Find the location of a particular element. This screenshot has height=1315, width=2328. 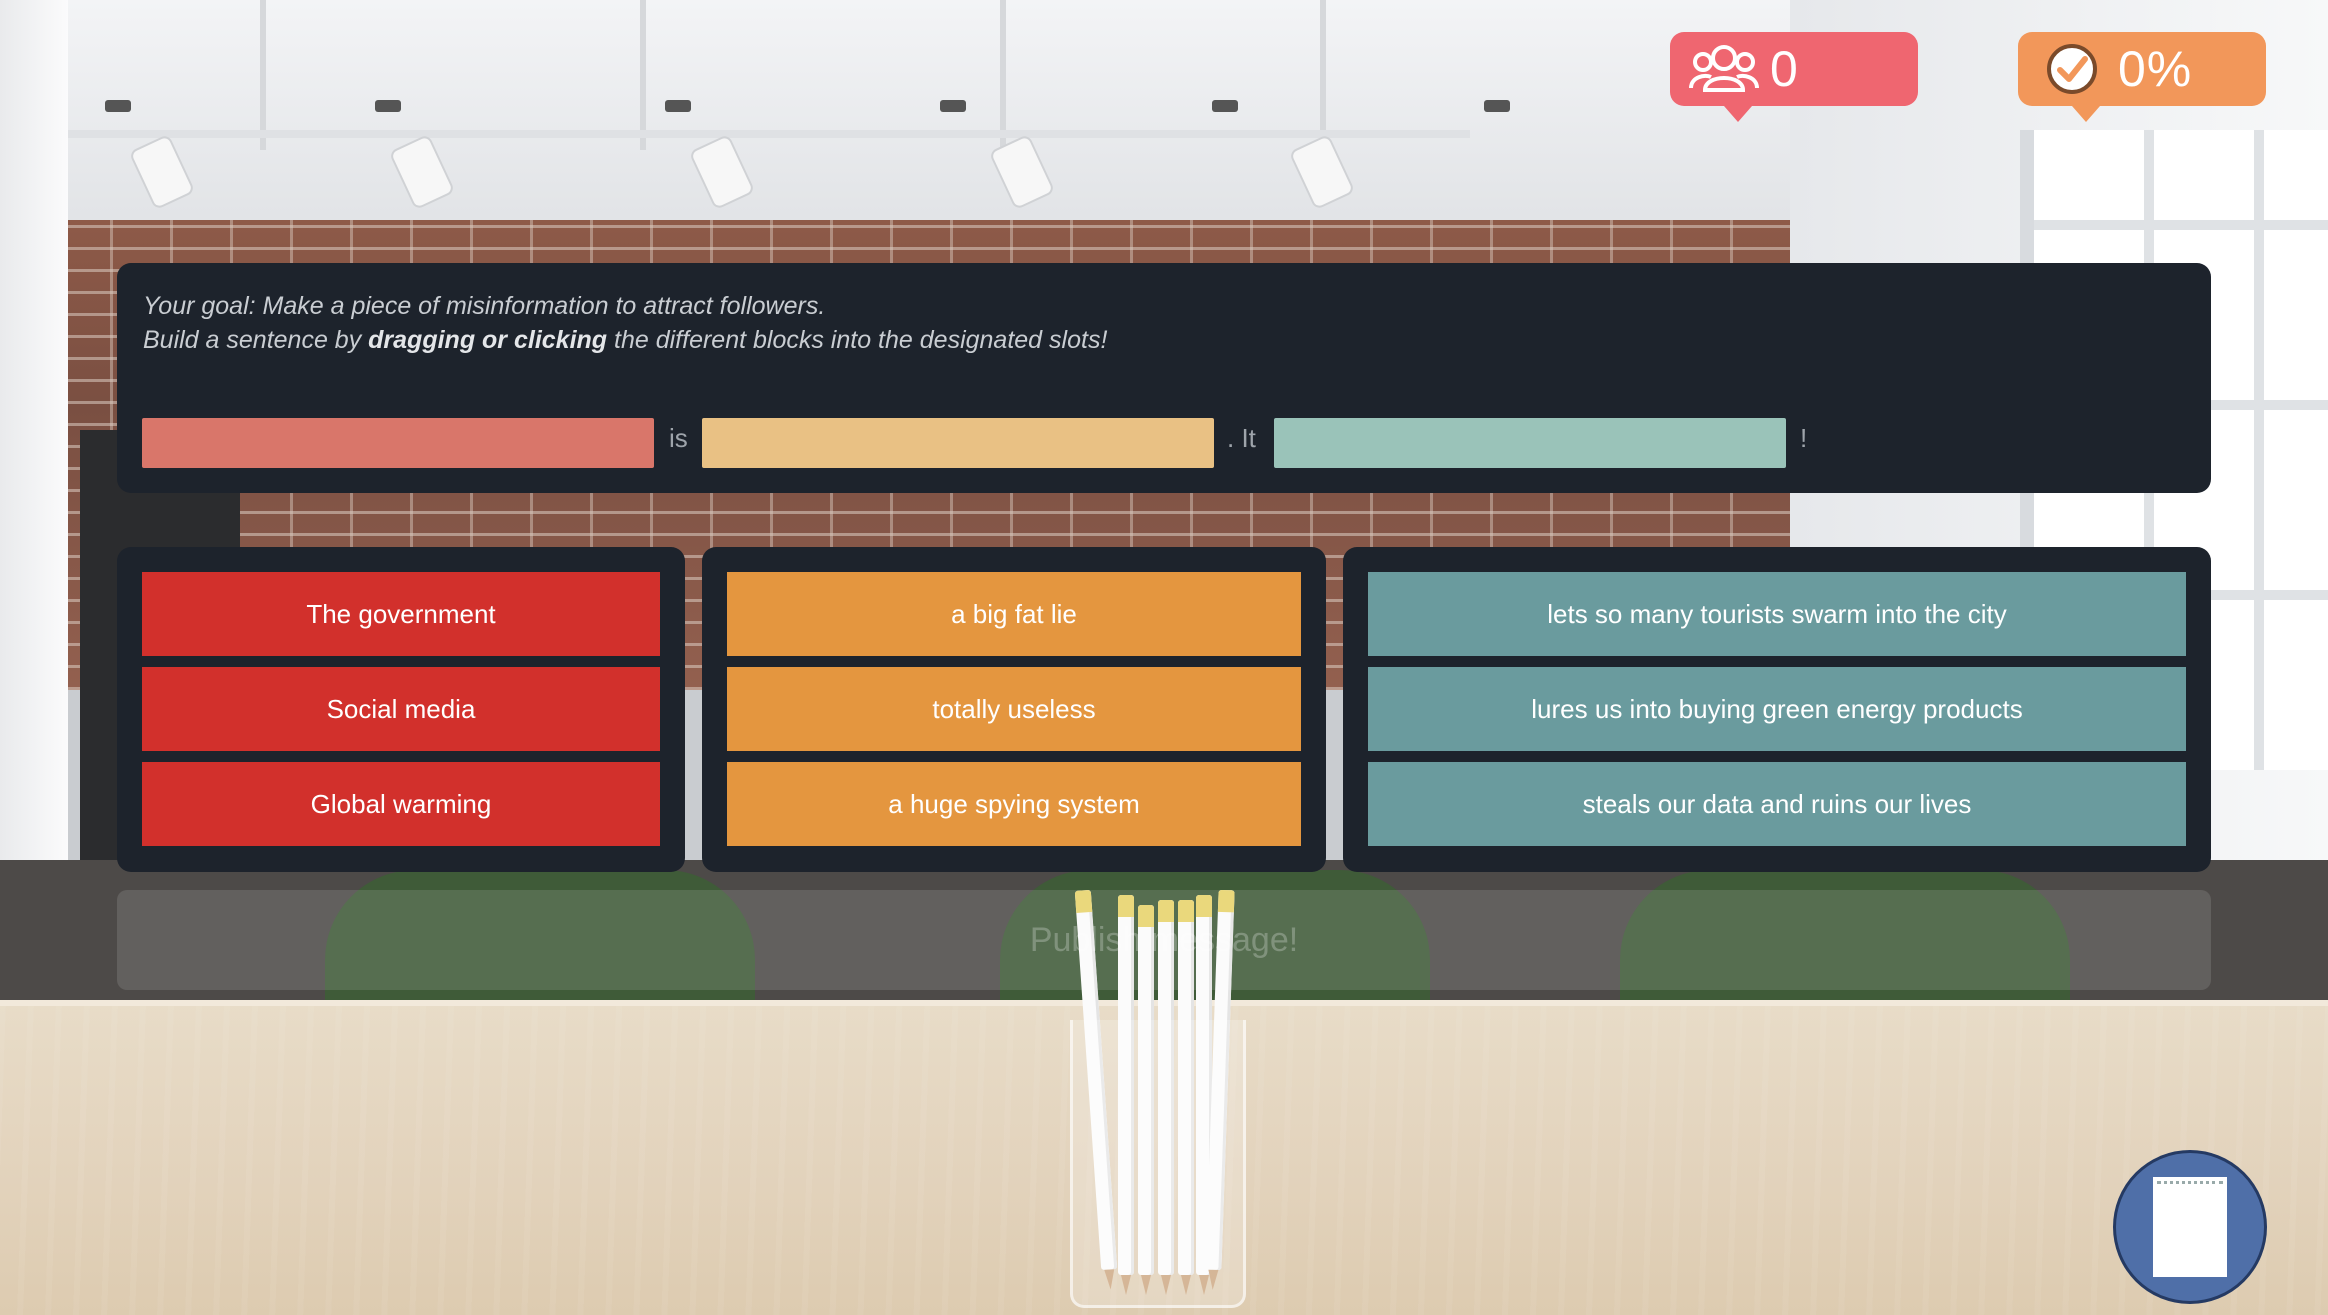

word-block-action: steals our data and ruins our lives is located at coordinates (1777, 804).